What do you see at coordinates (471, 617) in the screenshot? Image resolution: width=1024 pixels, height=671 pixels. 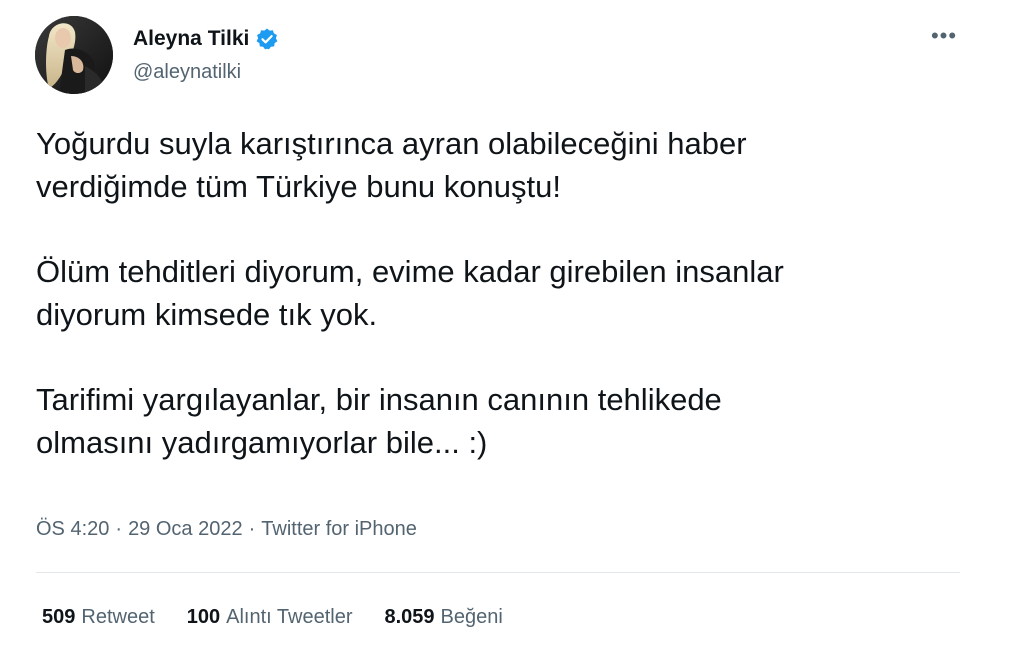 I see `stat-label: Beğeni` at bounding box center [471, 617].